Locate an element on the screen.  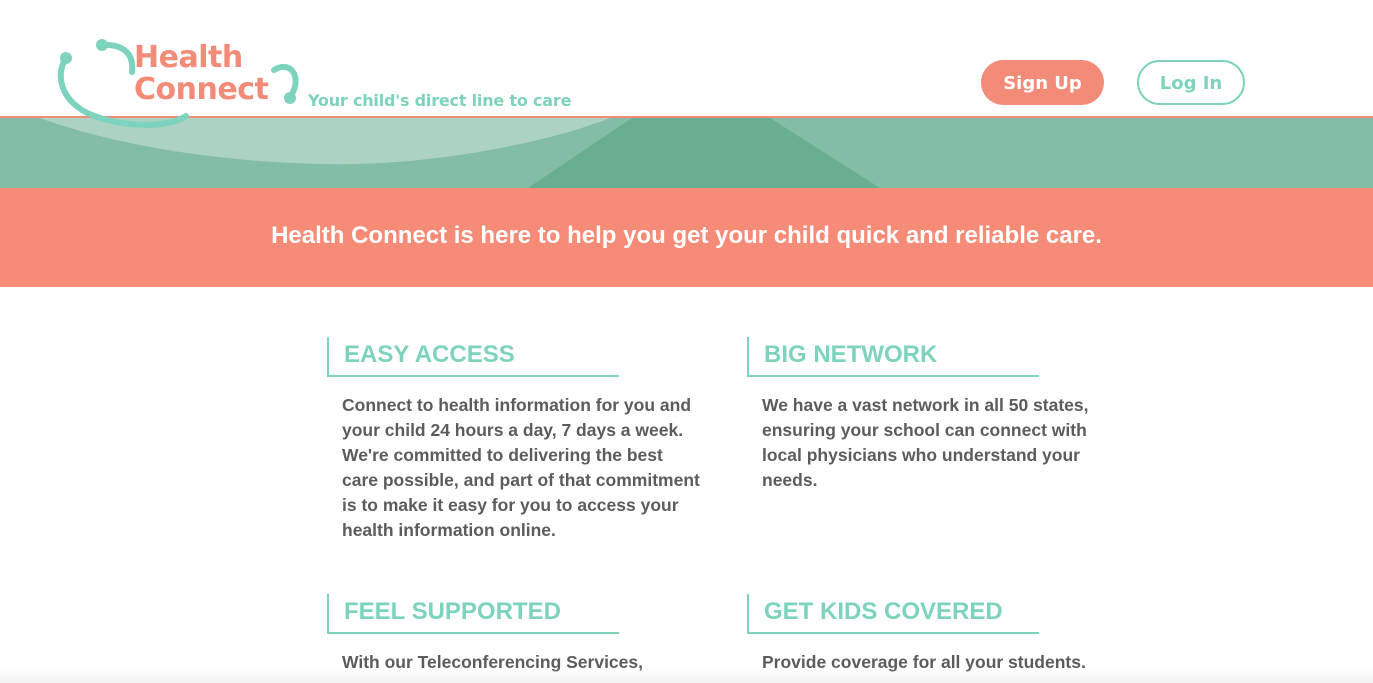
logo-line-1: Health is located at coordinates (188, 57).